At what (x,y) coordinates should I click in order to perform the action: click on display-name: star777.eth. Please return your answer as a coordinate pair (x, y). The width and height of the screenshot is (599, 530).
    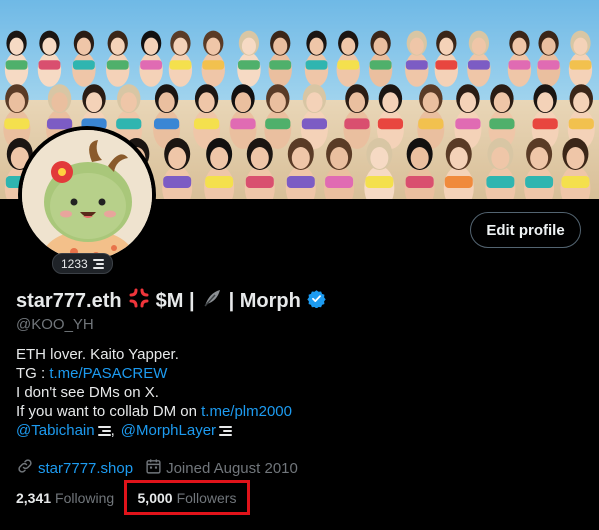
    Looking at the image, I should click on (69, 300).